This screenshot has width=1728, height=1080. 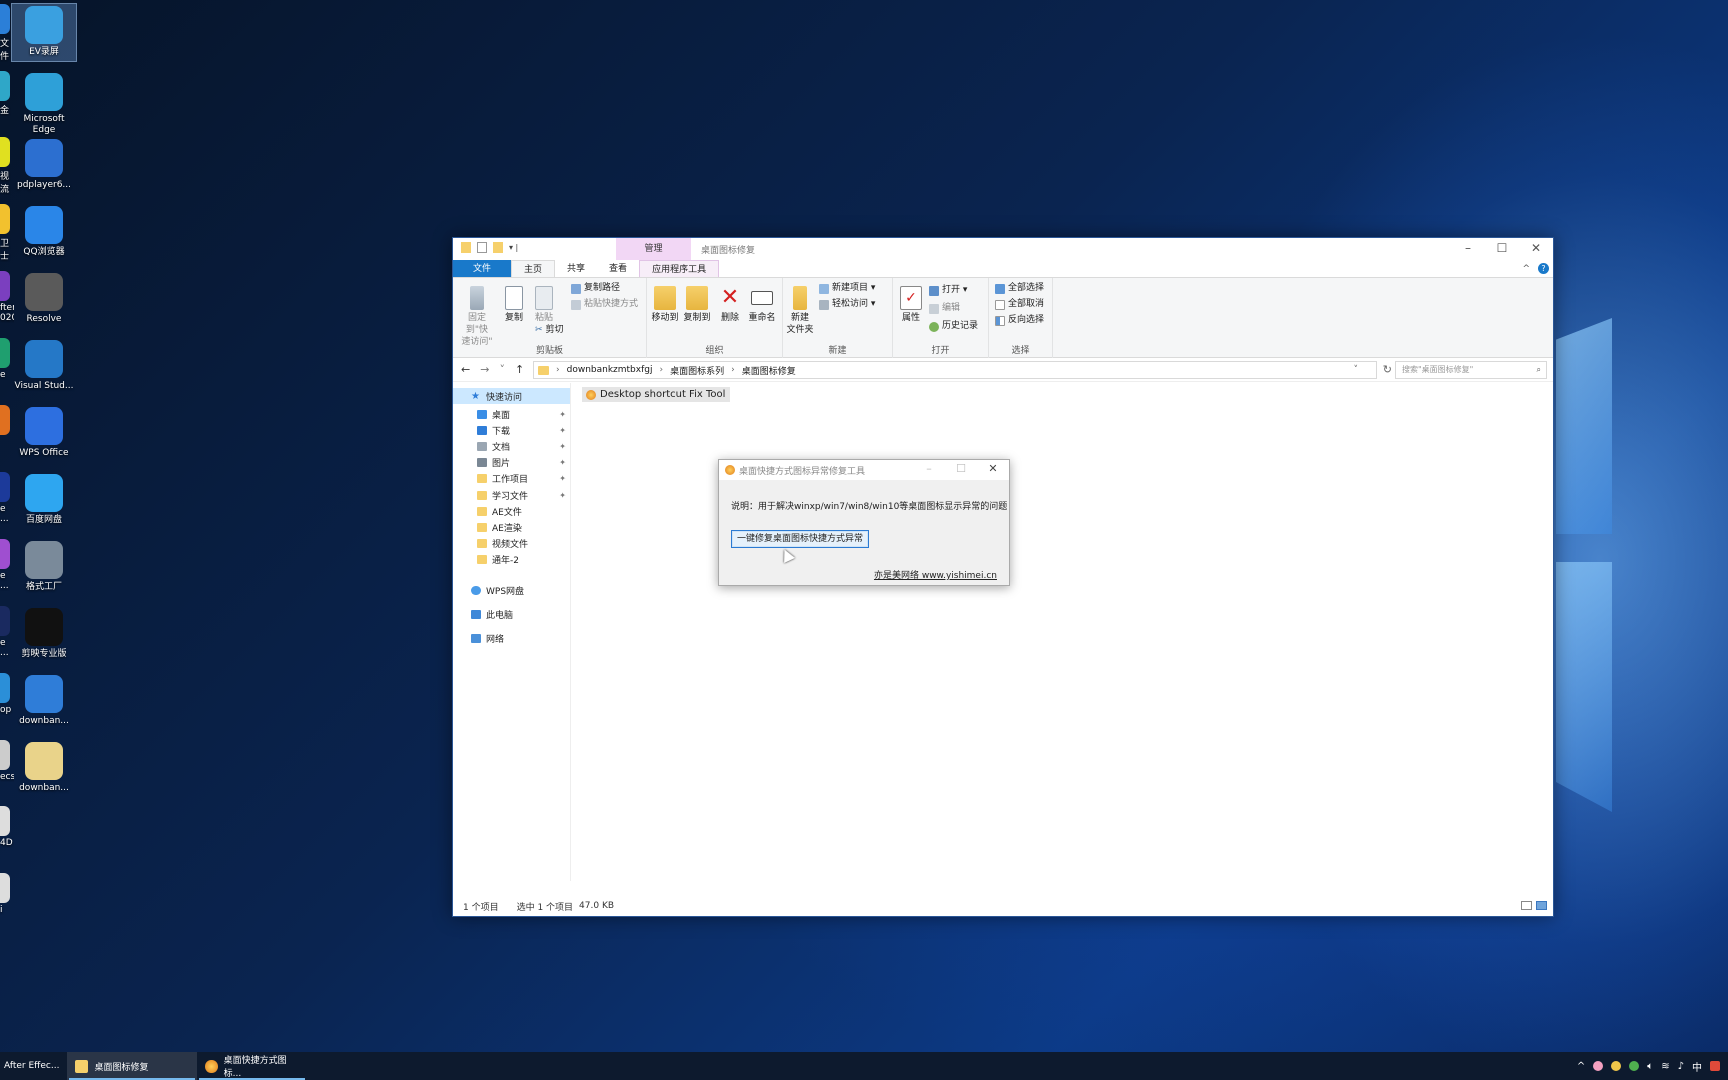 What do you see at coordinates (697, 303) in the screenshot?
I see `copy-to-button: 复制到` at bounding box center [697, 303].